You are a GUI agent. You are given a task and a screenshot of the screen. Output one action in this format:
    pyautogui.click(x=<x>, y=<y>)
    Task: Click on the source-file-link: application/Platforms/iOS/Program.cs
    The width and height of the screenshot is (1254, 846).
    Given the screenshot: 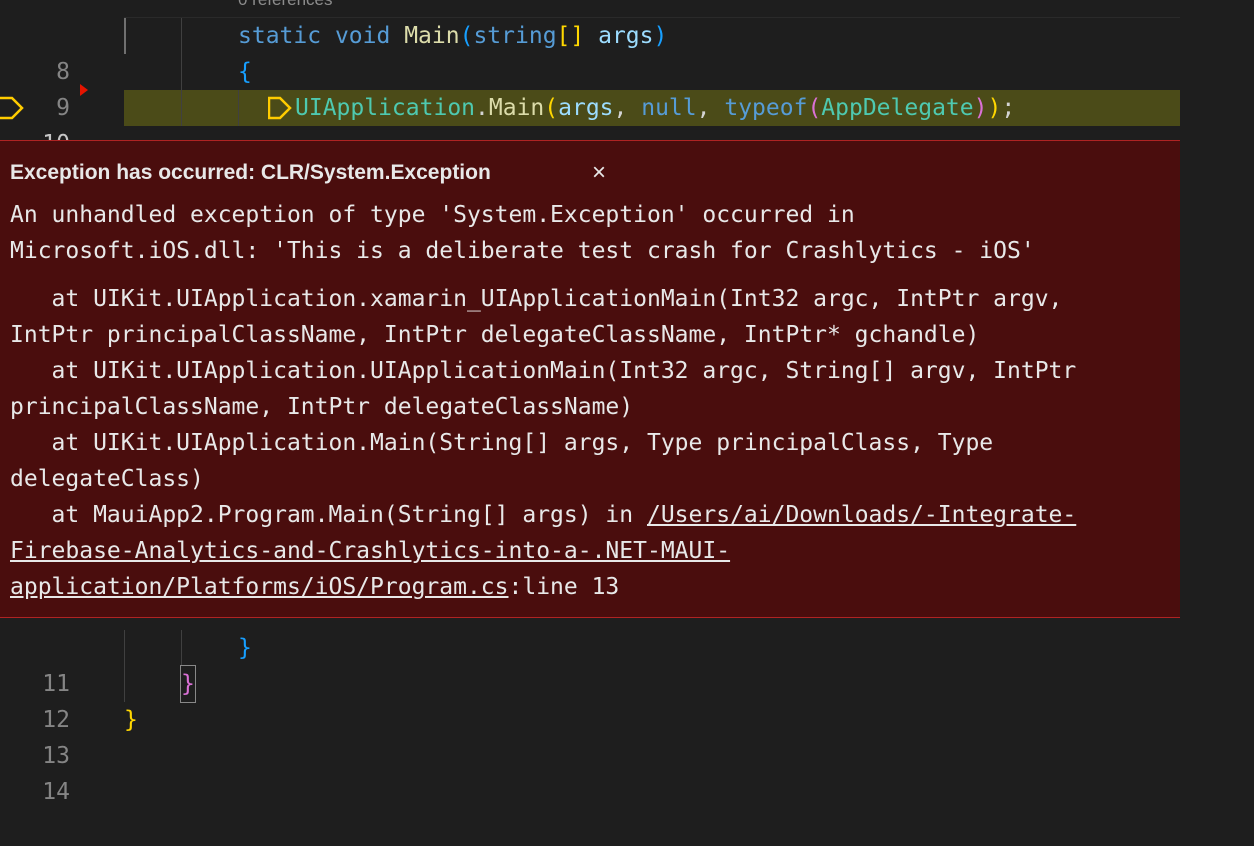 What is the action you would take?
    pyautogui.click(x=259, y=587)
    